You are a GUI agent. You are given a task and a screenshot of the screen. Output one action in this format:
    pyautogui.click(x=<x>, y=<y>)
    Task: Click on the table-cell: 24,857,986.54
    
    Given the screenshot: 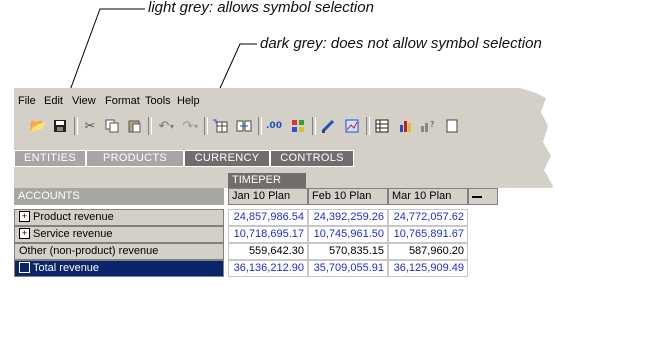 What is the action you would take?
    pyautogui.click(x=268, y=217)
    